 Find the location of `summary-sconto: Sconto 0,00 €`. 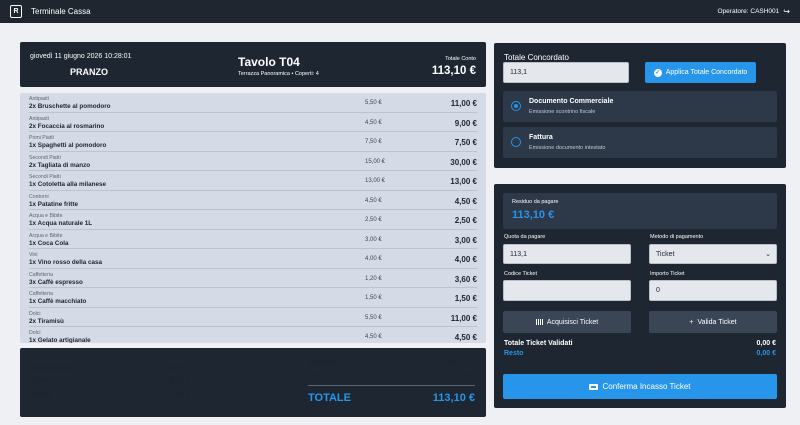

summary-sconto: Sconto 0,00 € is located at coordinates (110, 394).